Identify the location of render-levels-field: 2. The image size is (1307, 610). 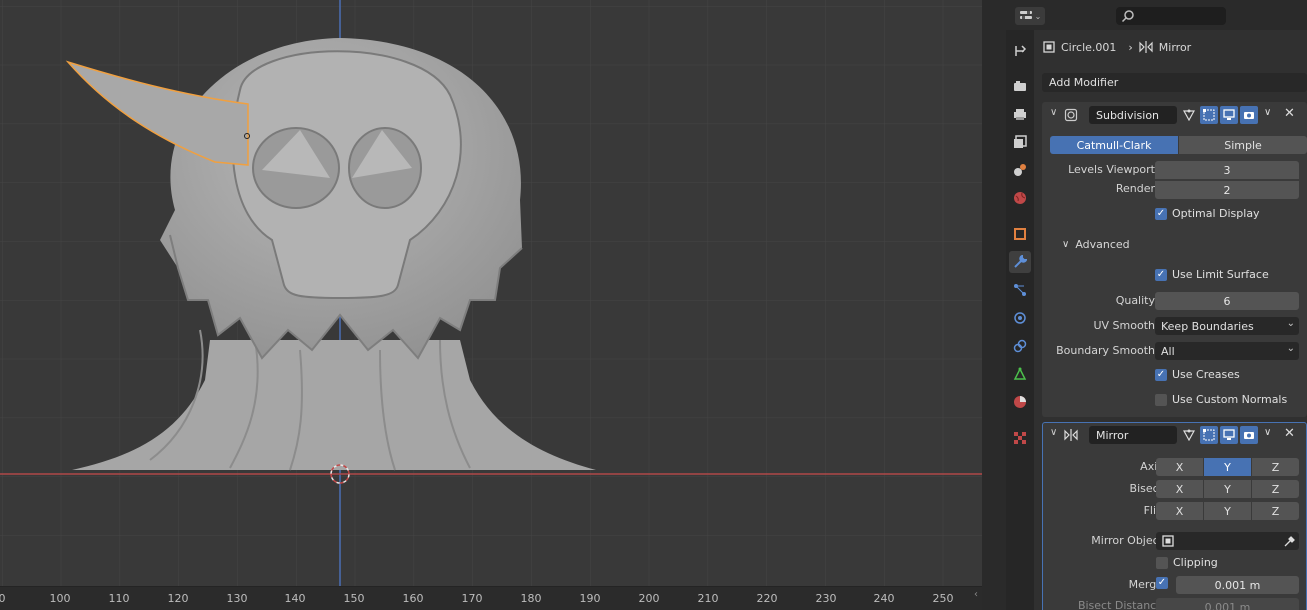
(1227, 190).